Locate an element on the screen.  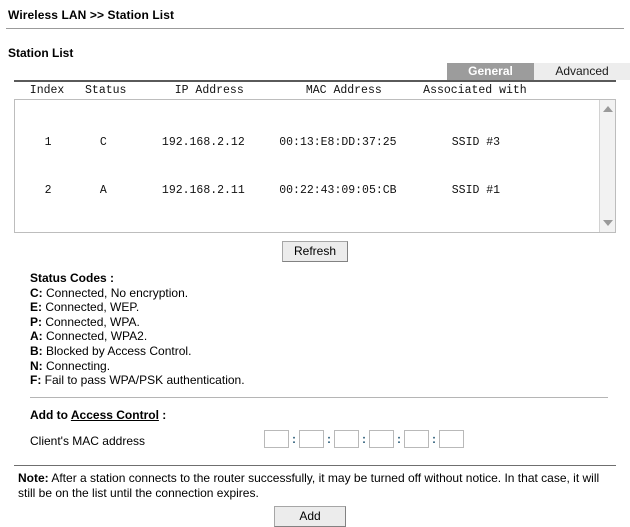
refresh-button-container: Refresh is located at coordinates (315, 251).